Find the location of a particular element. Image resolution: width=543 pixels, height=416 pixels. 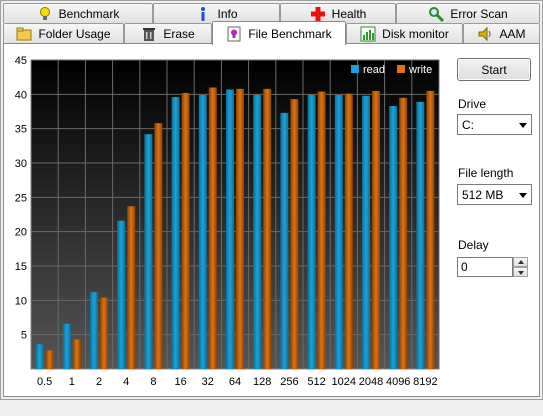

tab-erase: Erase is located at coordinates (168, 33).